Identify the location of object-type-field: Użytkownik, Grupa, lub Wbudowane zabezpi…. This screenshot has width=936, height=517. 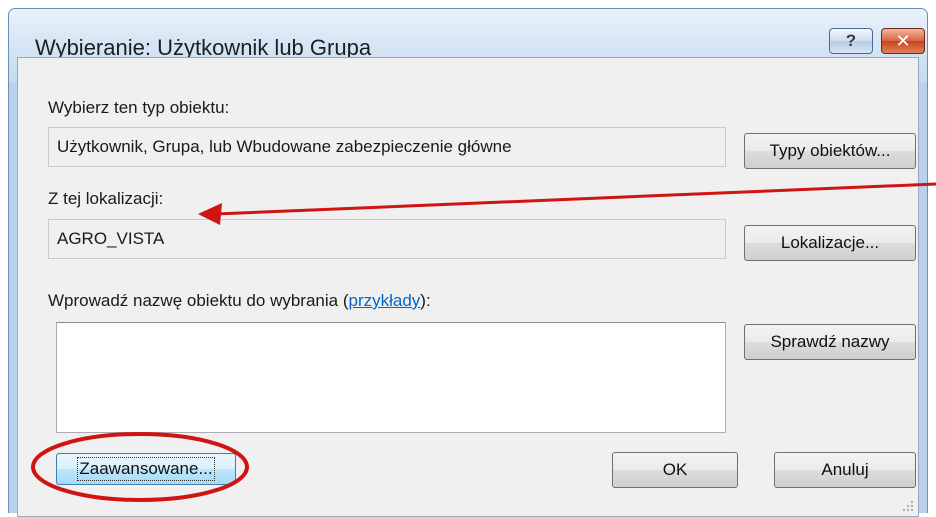
(387, 147).